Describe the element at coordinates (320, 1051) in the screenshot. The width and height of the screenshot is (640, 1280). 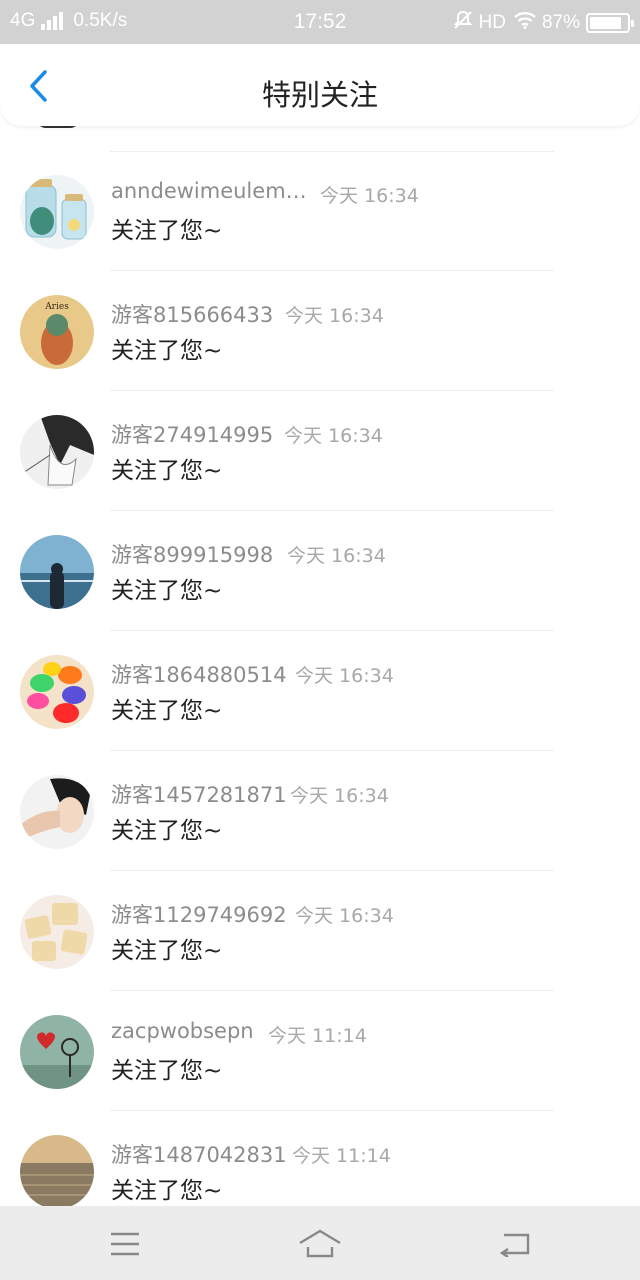
I see `list-item: zacpwobsepn 今天 11:14 关注了您~` at that location.